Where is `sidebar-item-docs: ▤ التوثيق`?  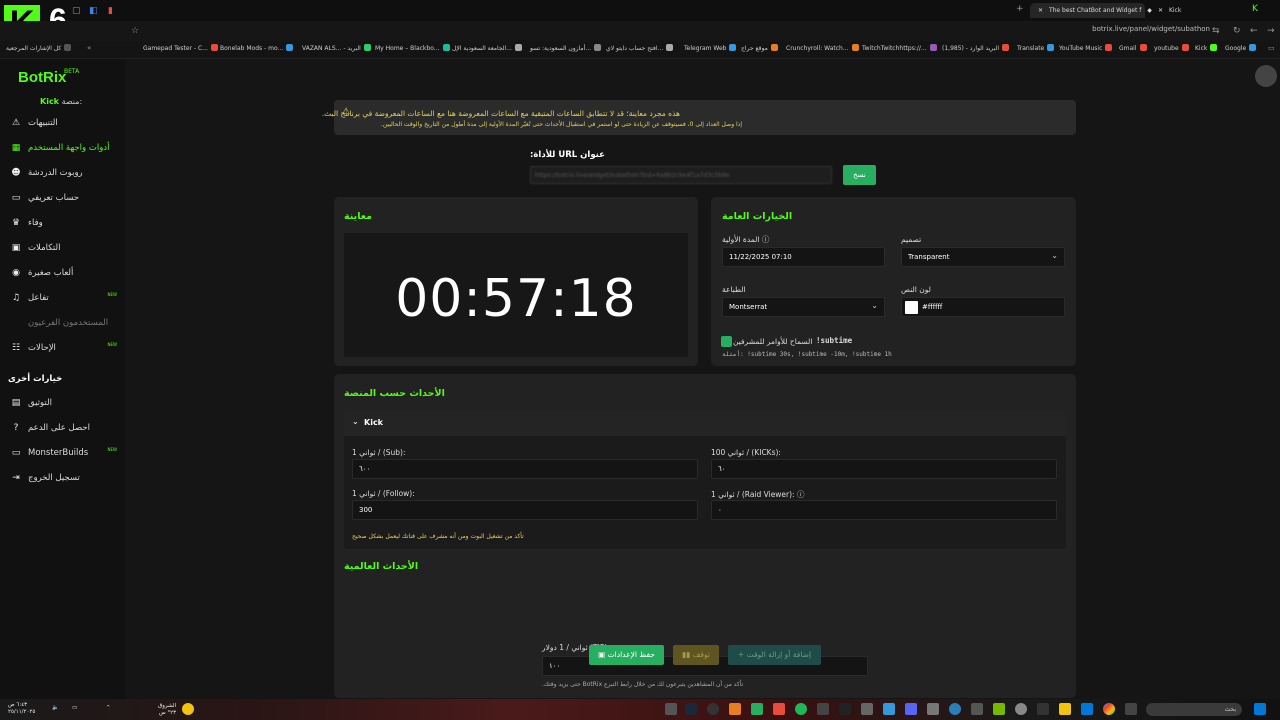
sidebar-item-docs: ▤ التوثيق is located at coordinates (62, 404).